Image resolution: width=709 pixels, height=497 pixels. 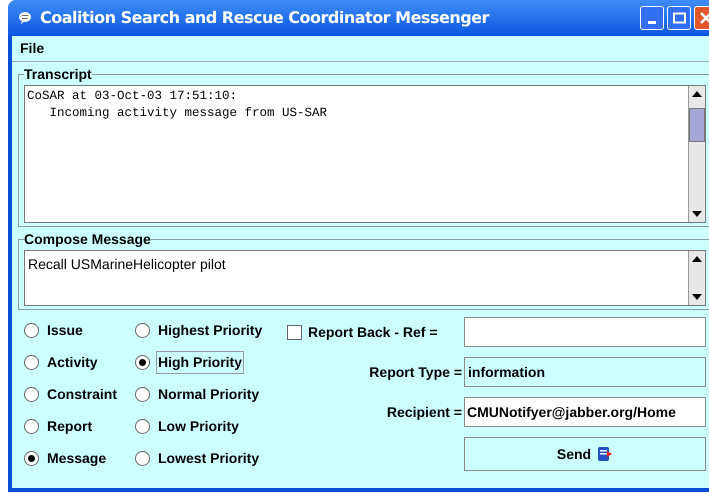 What do you see at coordinates (585, 454) in the screenshot?
I see `send-button: Send` at bounding box center [585, 454].